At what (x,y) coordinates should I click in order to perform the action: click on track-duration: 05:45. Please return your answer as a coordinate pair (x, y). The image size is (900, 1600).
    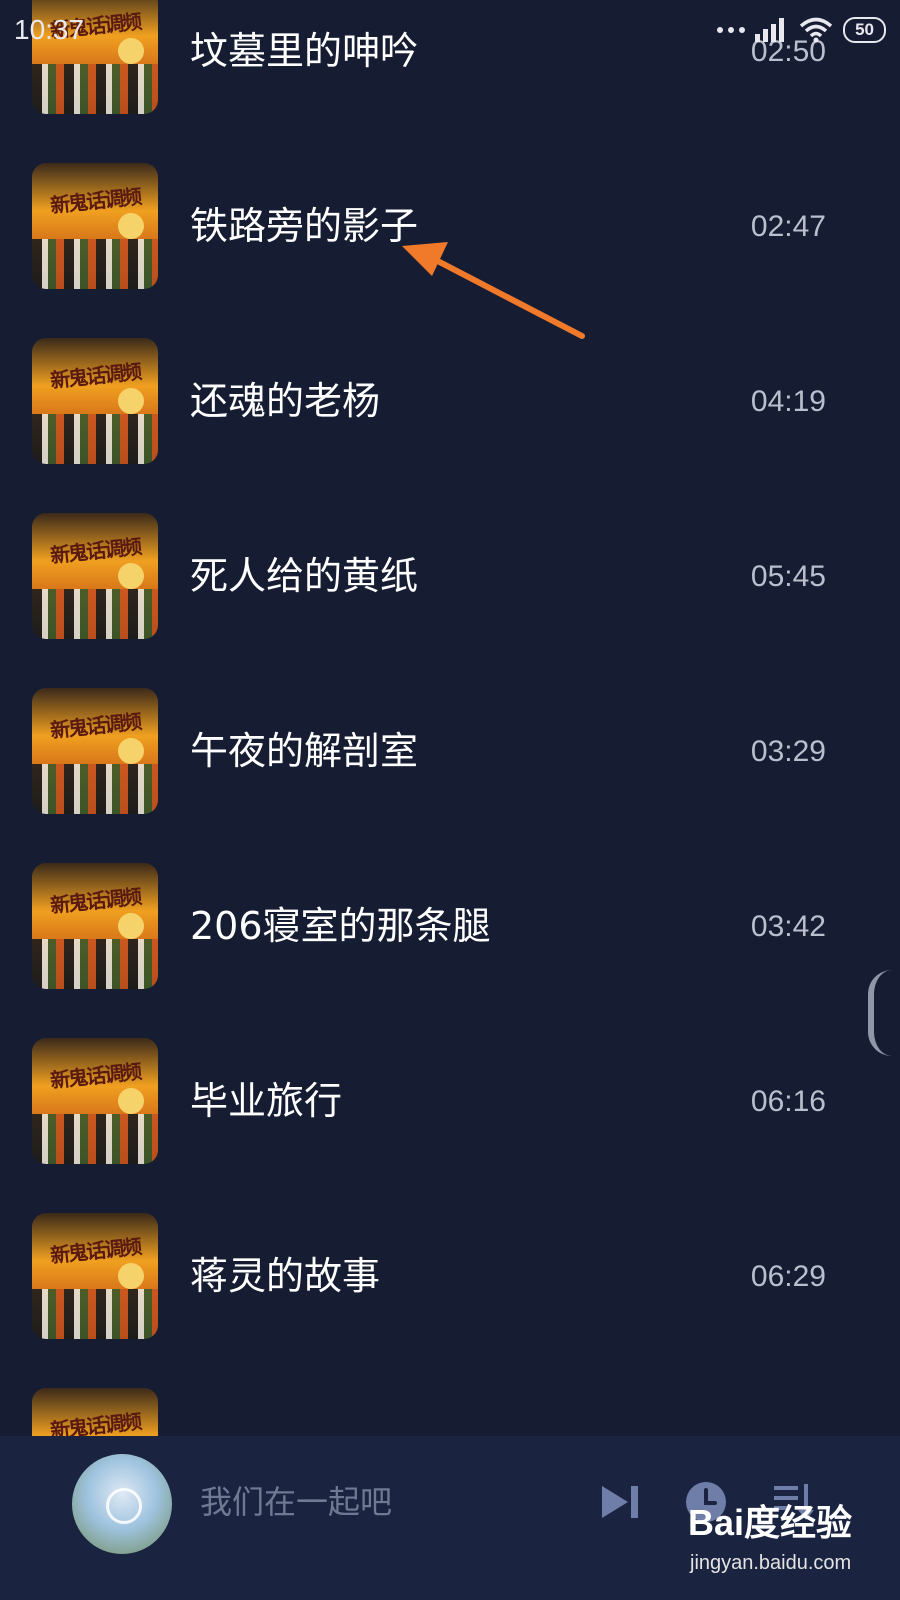
    Looking at the image, I should click on (788, 576).